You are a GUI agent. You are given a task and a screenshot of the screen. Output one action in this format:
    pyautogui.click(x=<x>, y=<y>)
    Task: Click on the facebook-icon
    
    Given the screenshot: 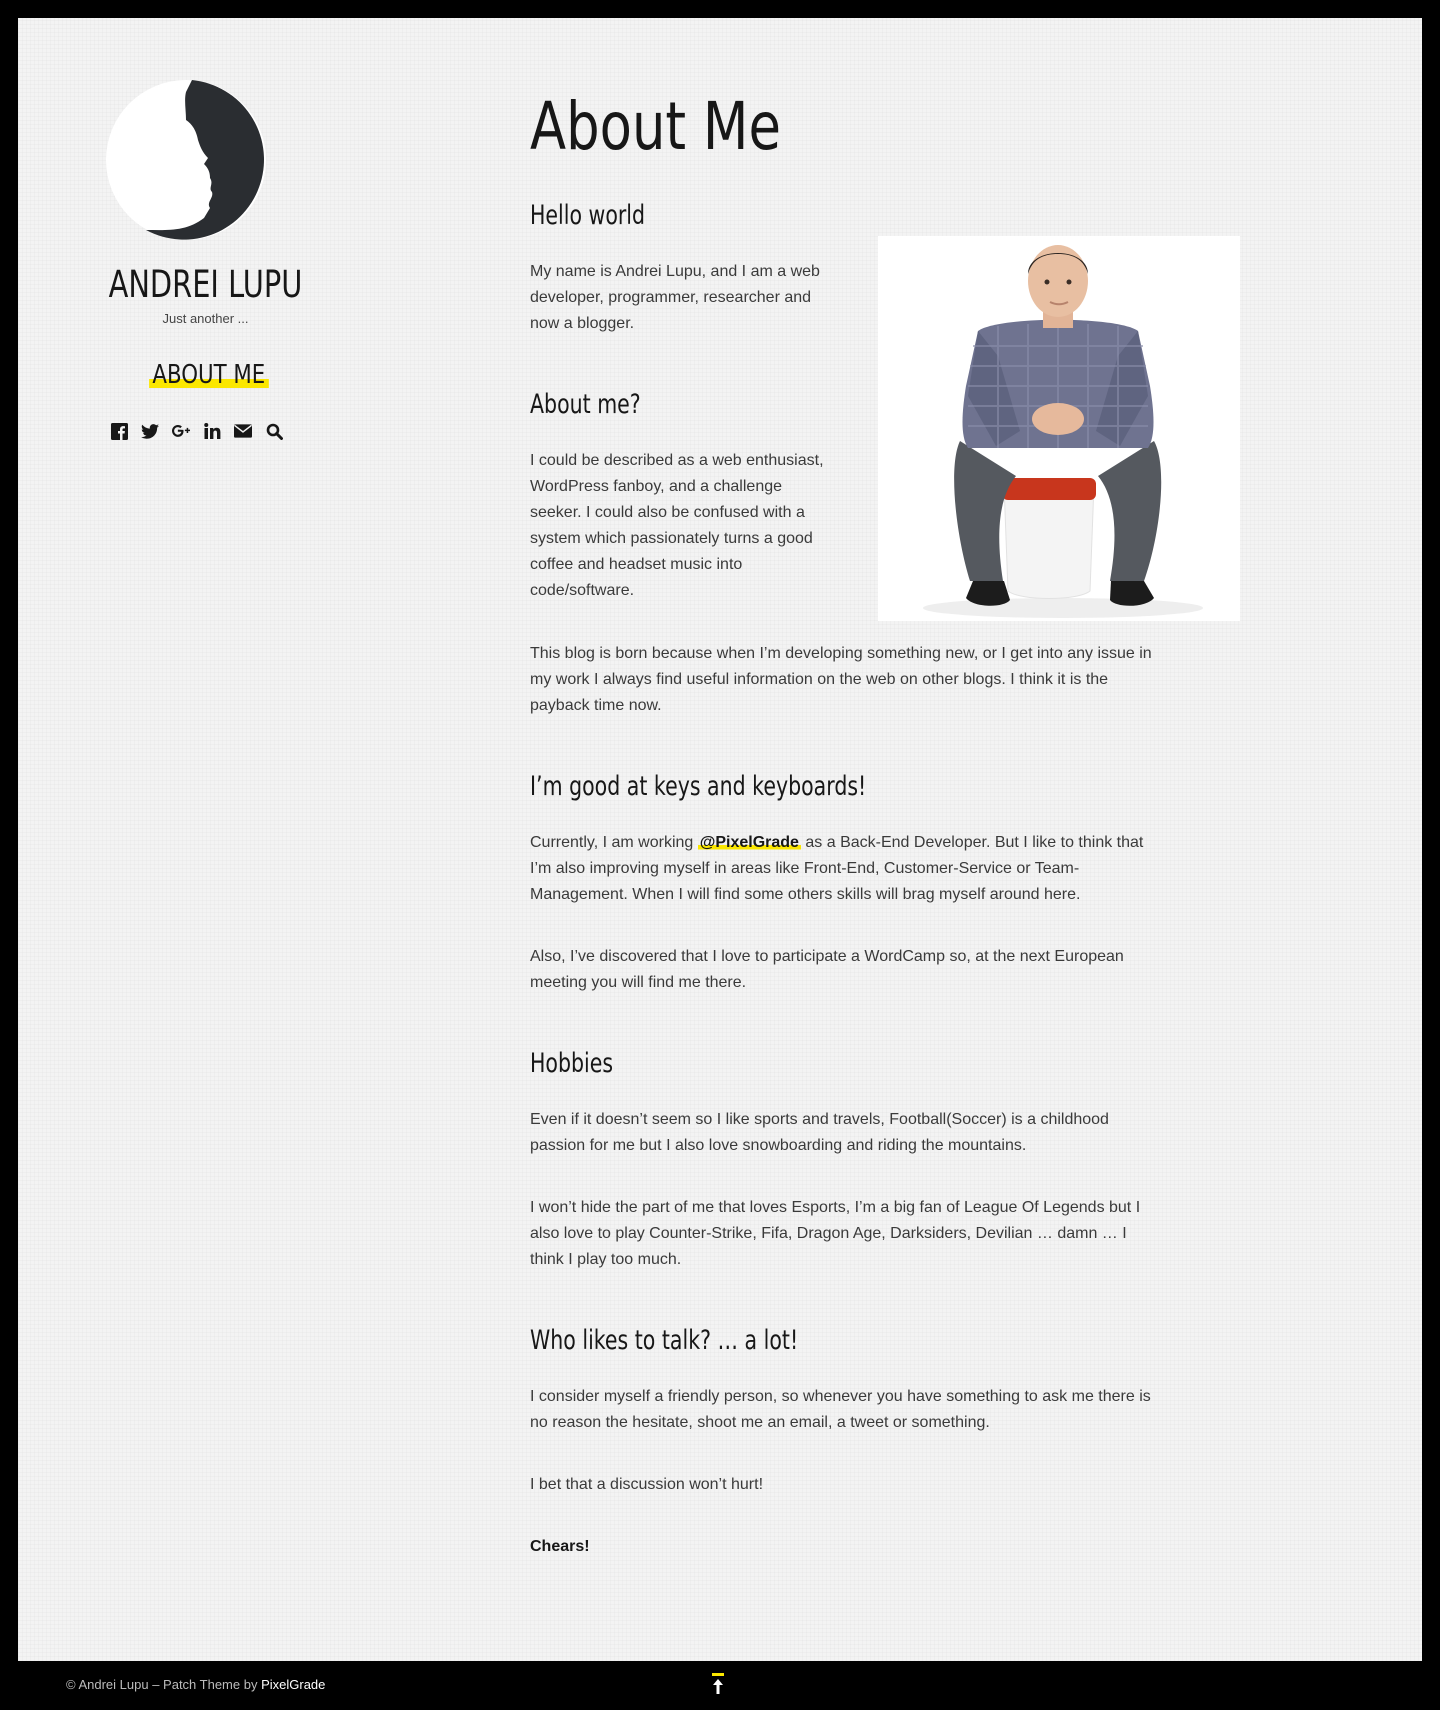 What is the action you would take?
    pyautogui.click(x=119, y=431)
    